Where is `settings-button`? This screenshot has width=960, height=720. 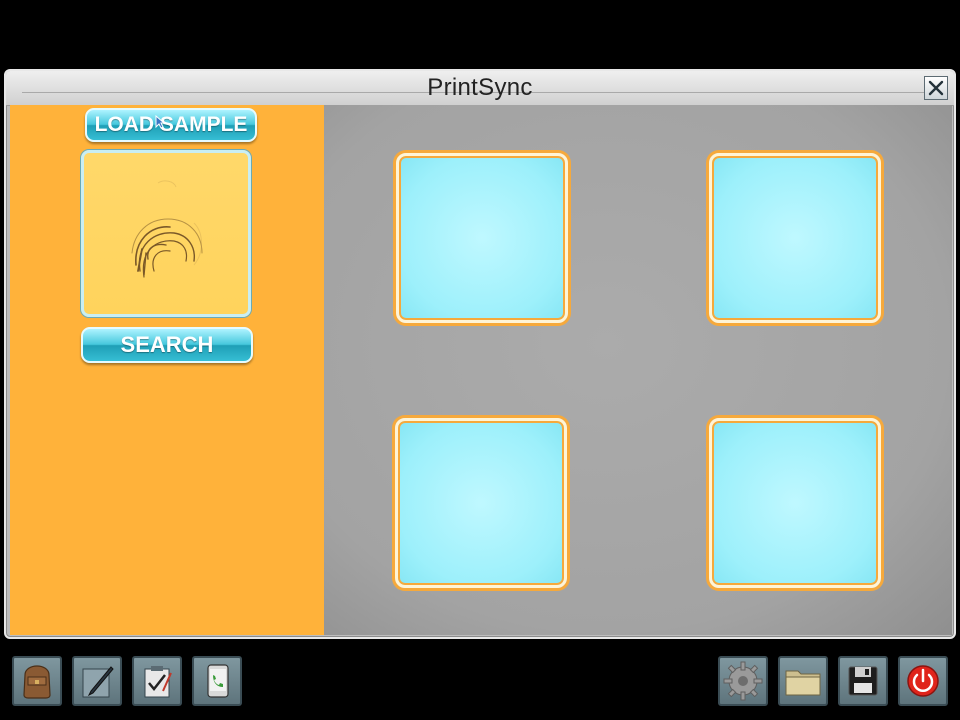
settings-button is located at coordinates (743, 681).